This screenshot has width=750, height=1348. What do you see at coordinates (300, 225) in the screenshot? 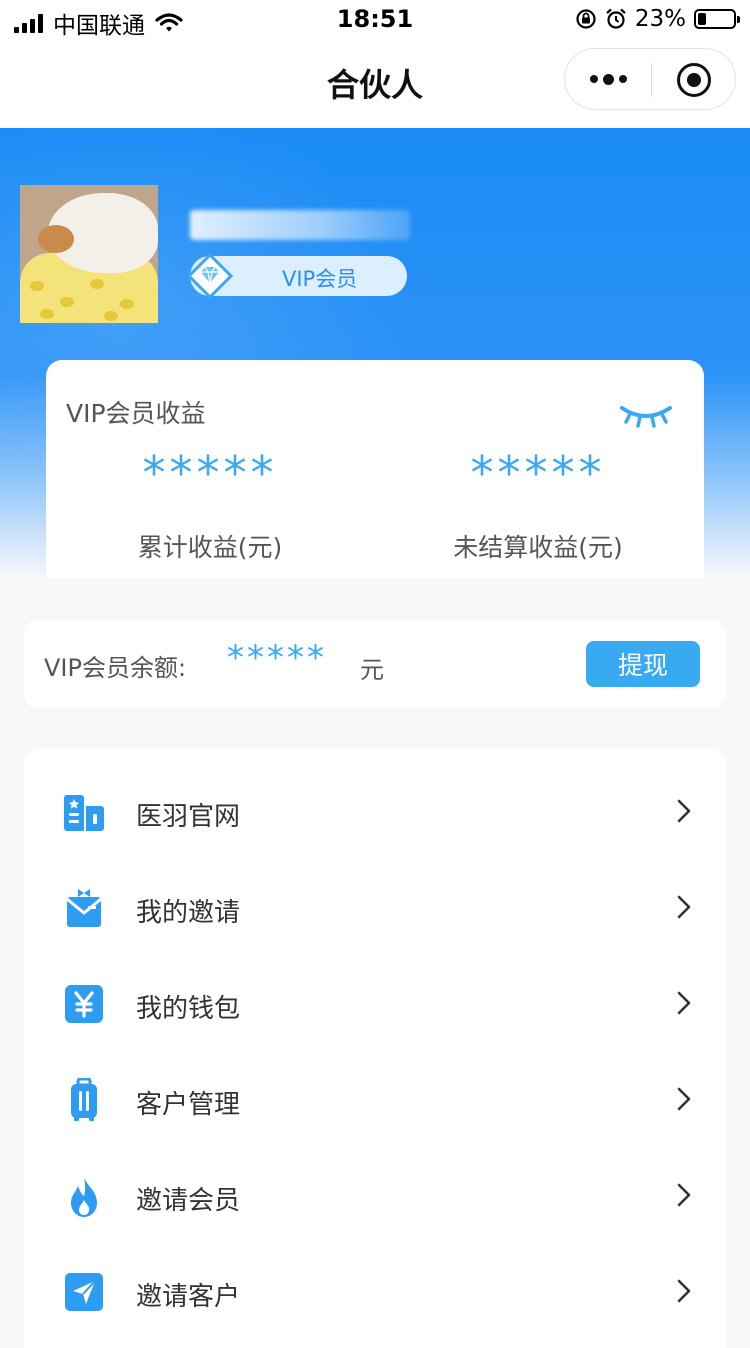
I see `username-blurred` at bounding box center [300, 225].